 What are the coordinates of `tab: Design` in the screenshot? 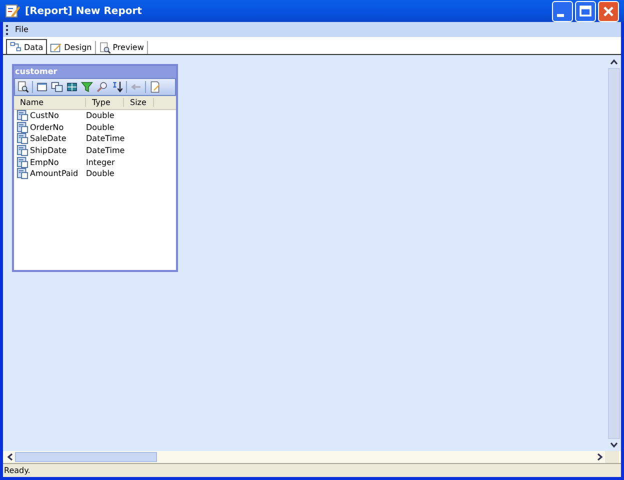 It's located at (71, 47).